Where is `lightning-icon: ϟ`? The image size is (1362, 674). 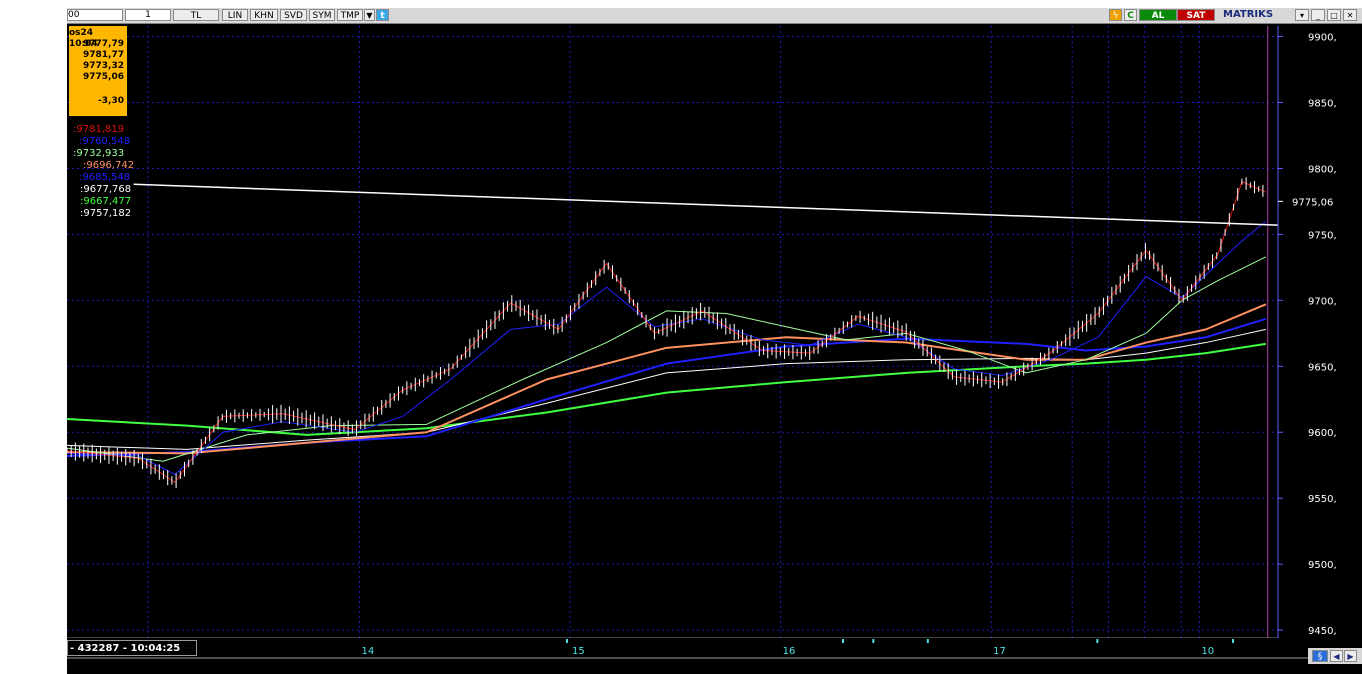
lightning-icon: ϟ is located at coordinates (1115, 15).